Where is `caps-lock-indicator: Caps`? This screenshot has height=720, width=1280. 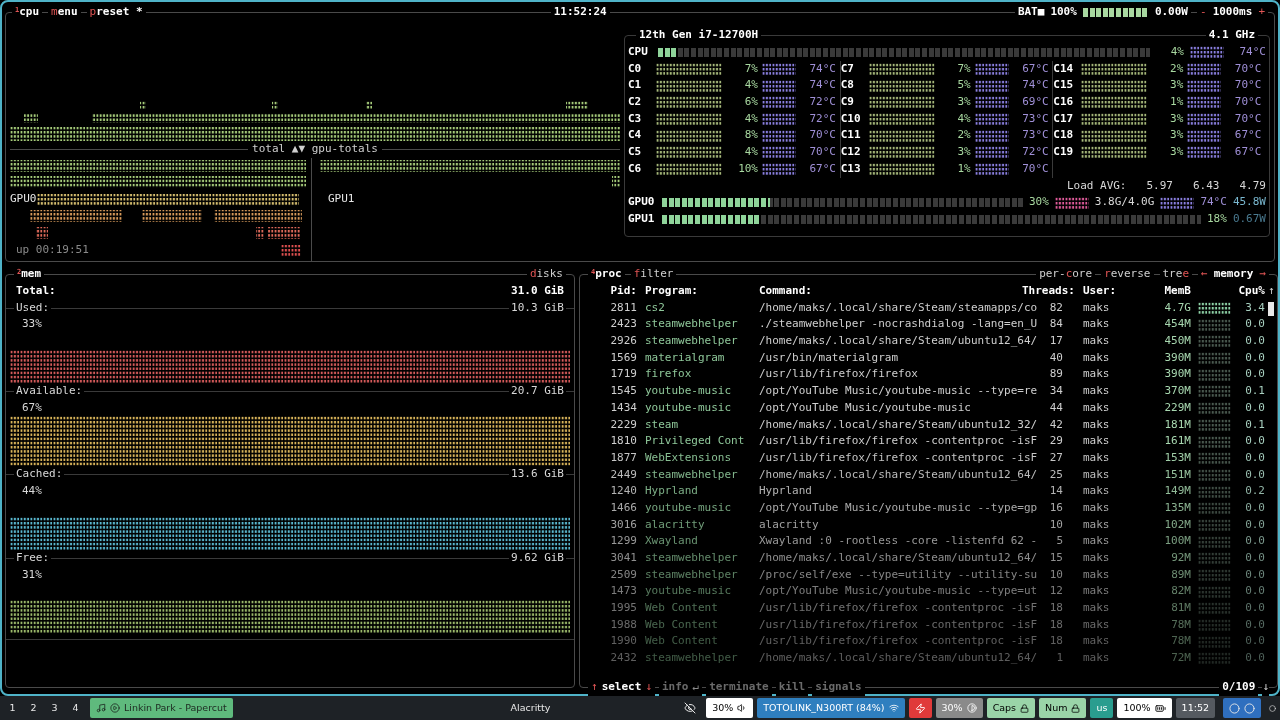
caps-lock-indicator: Caps is located at coordinates (1011, 708).